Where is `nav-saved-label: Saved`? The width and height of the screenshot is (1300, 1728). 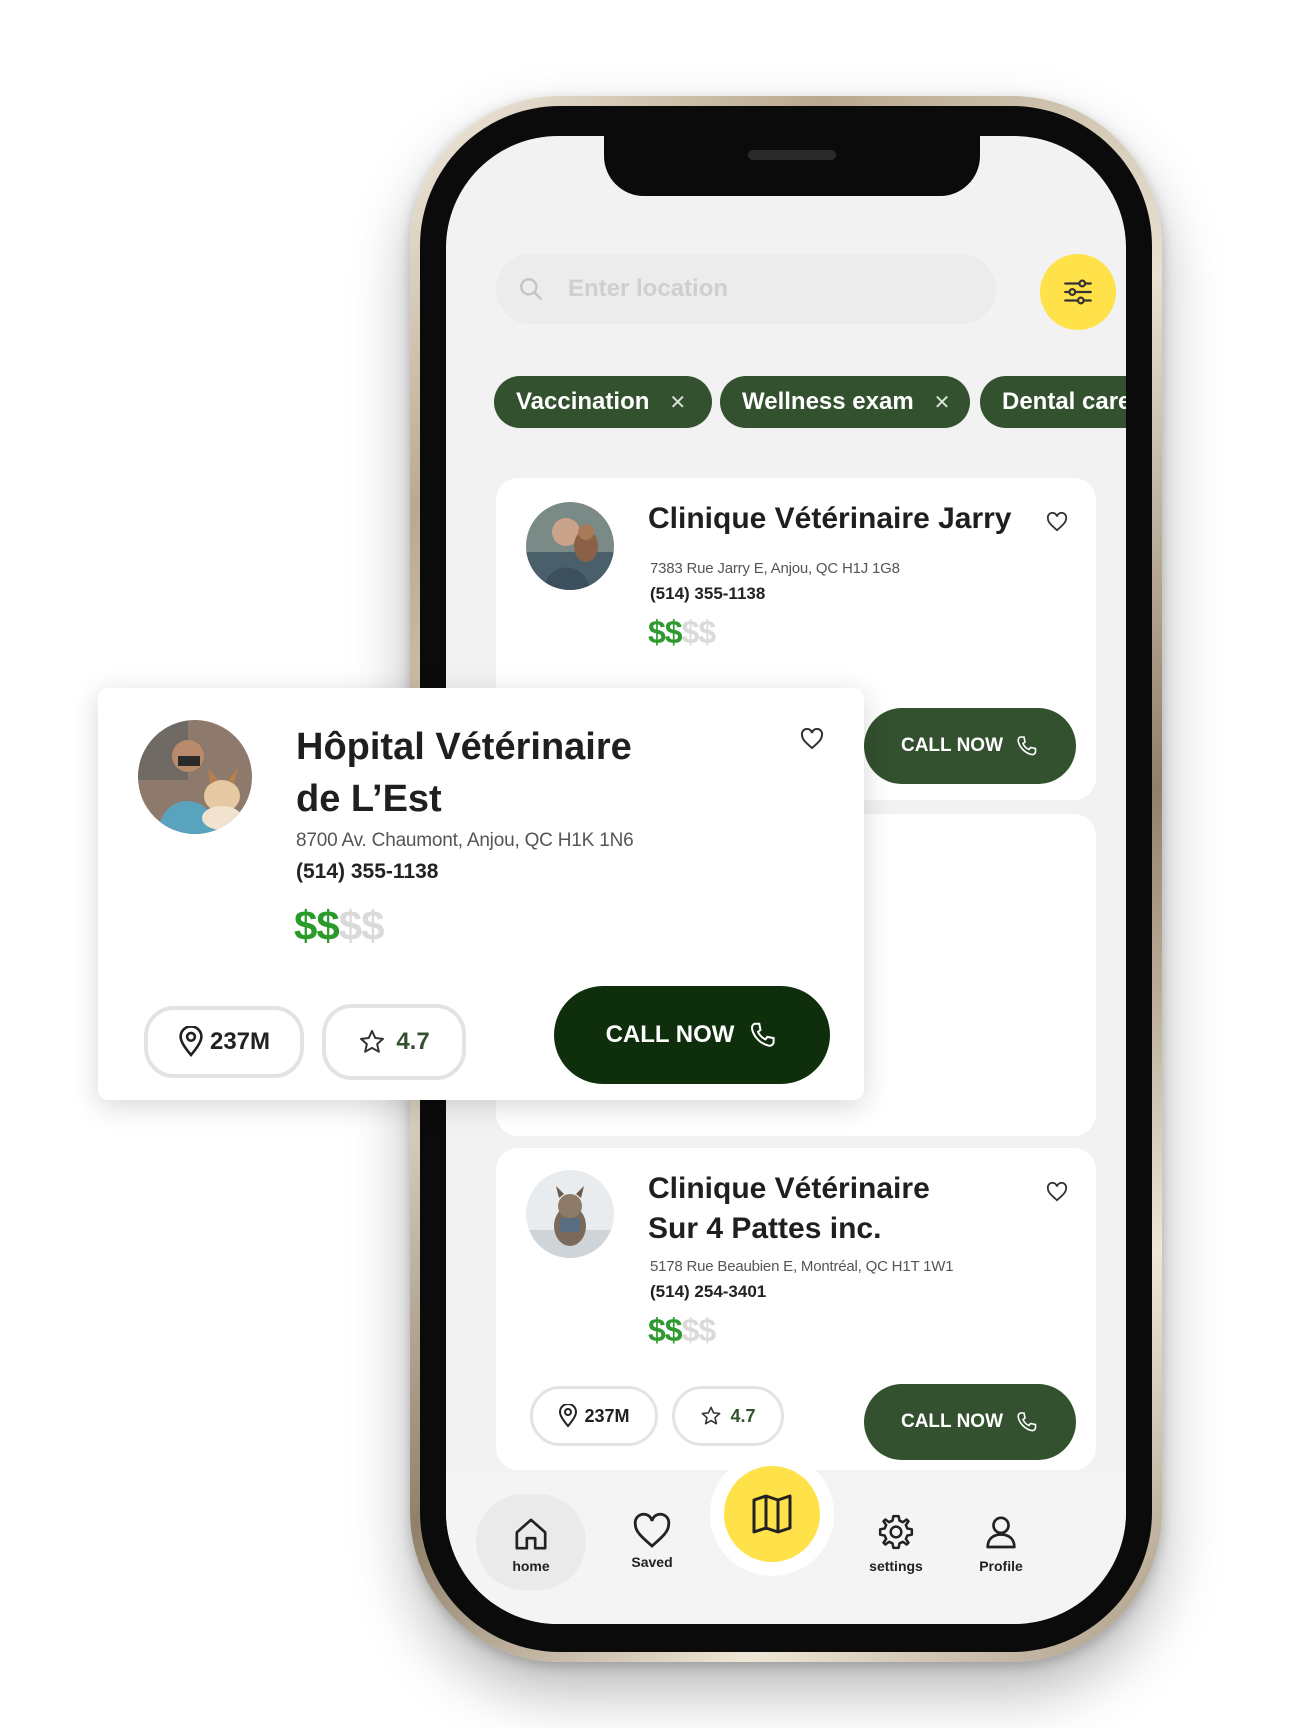 nav-saved-label: Saved is located at coordinates (652, 1562).